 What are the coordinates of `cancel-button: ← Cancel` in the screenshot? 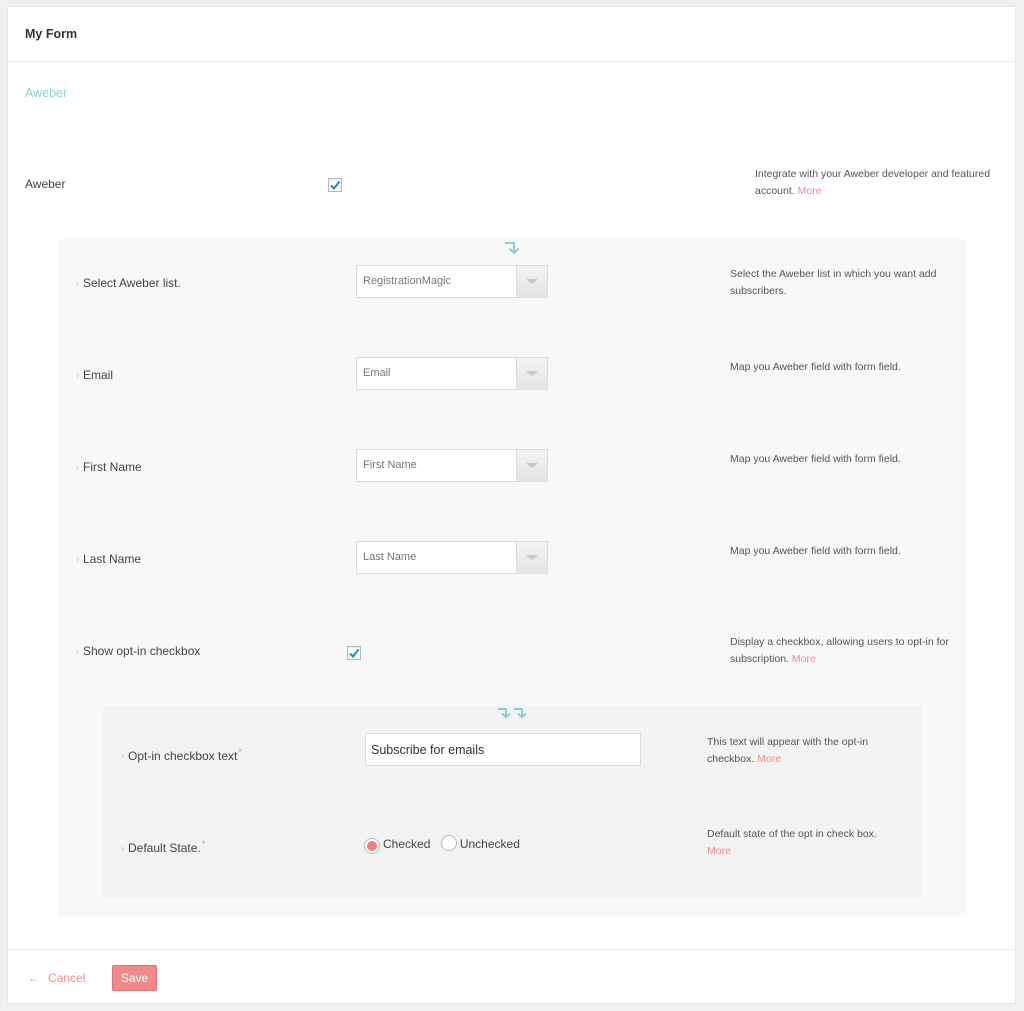 It's located at (56, 978).